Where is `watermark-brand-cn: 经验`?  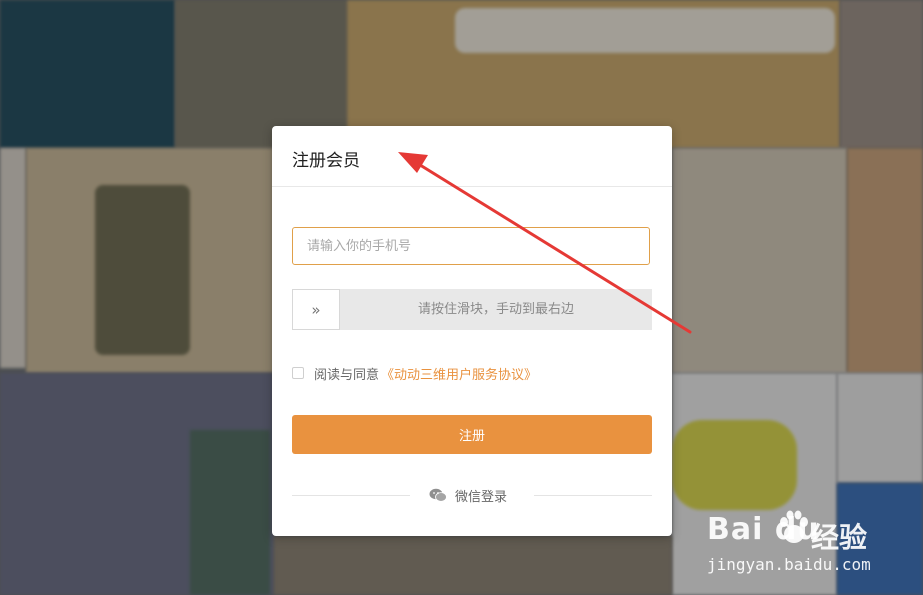
watermark-brand-cn: 经验 is located at coordinates (839, 537).